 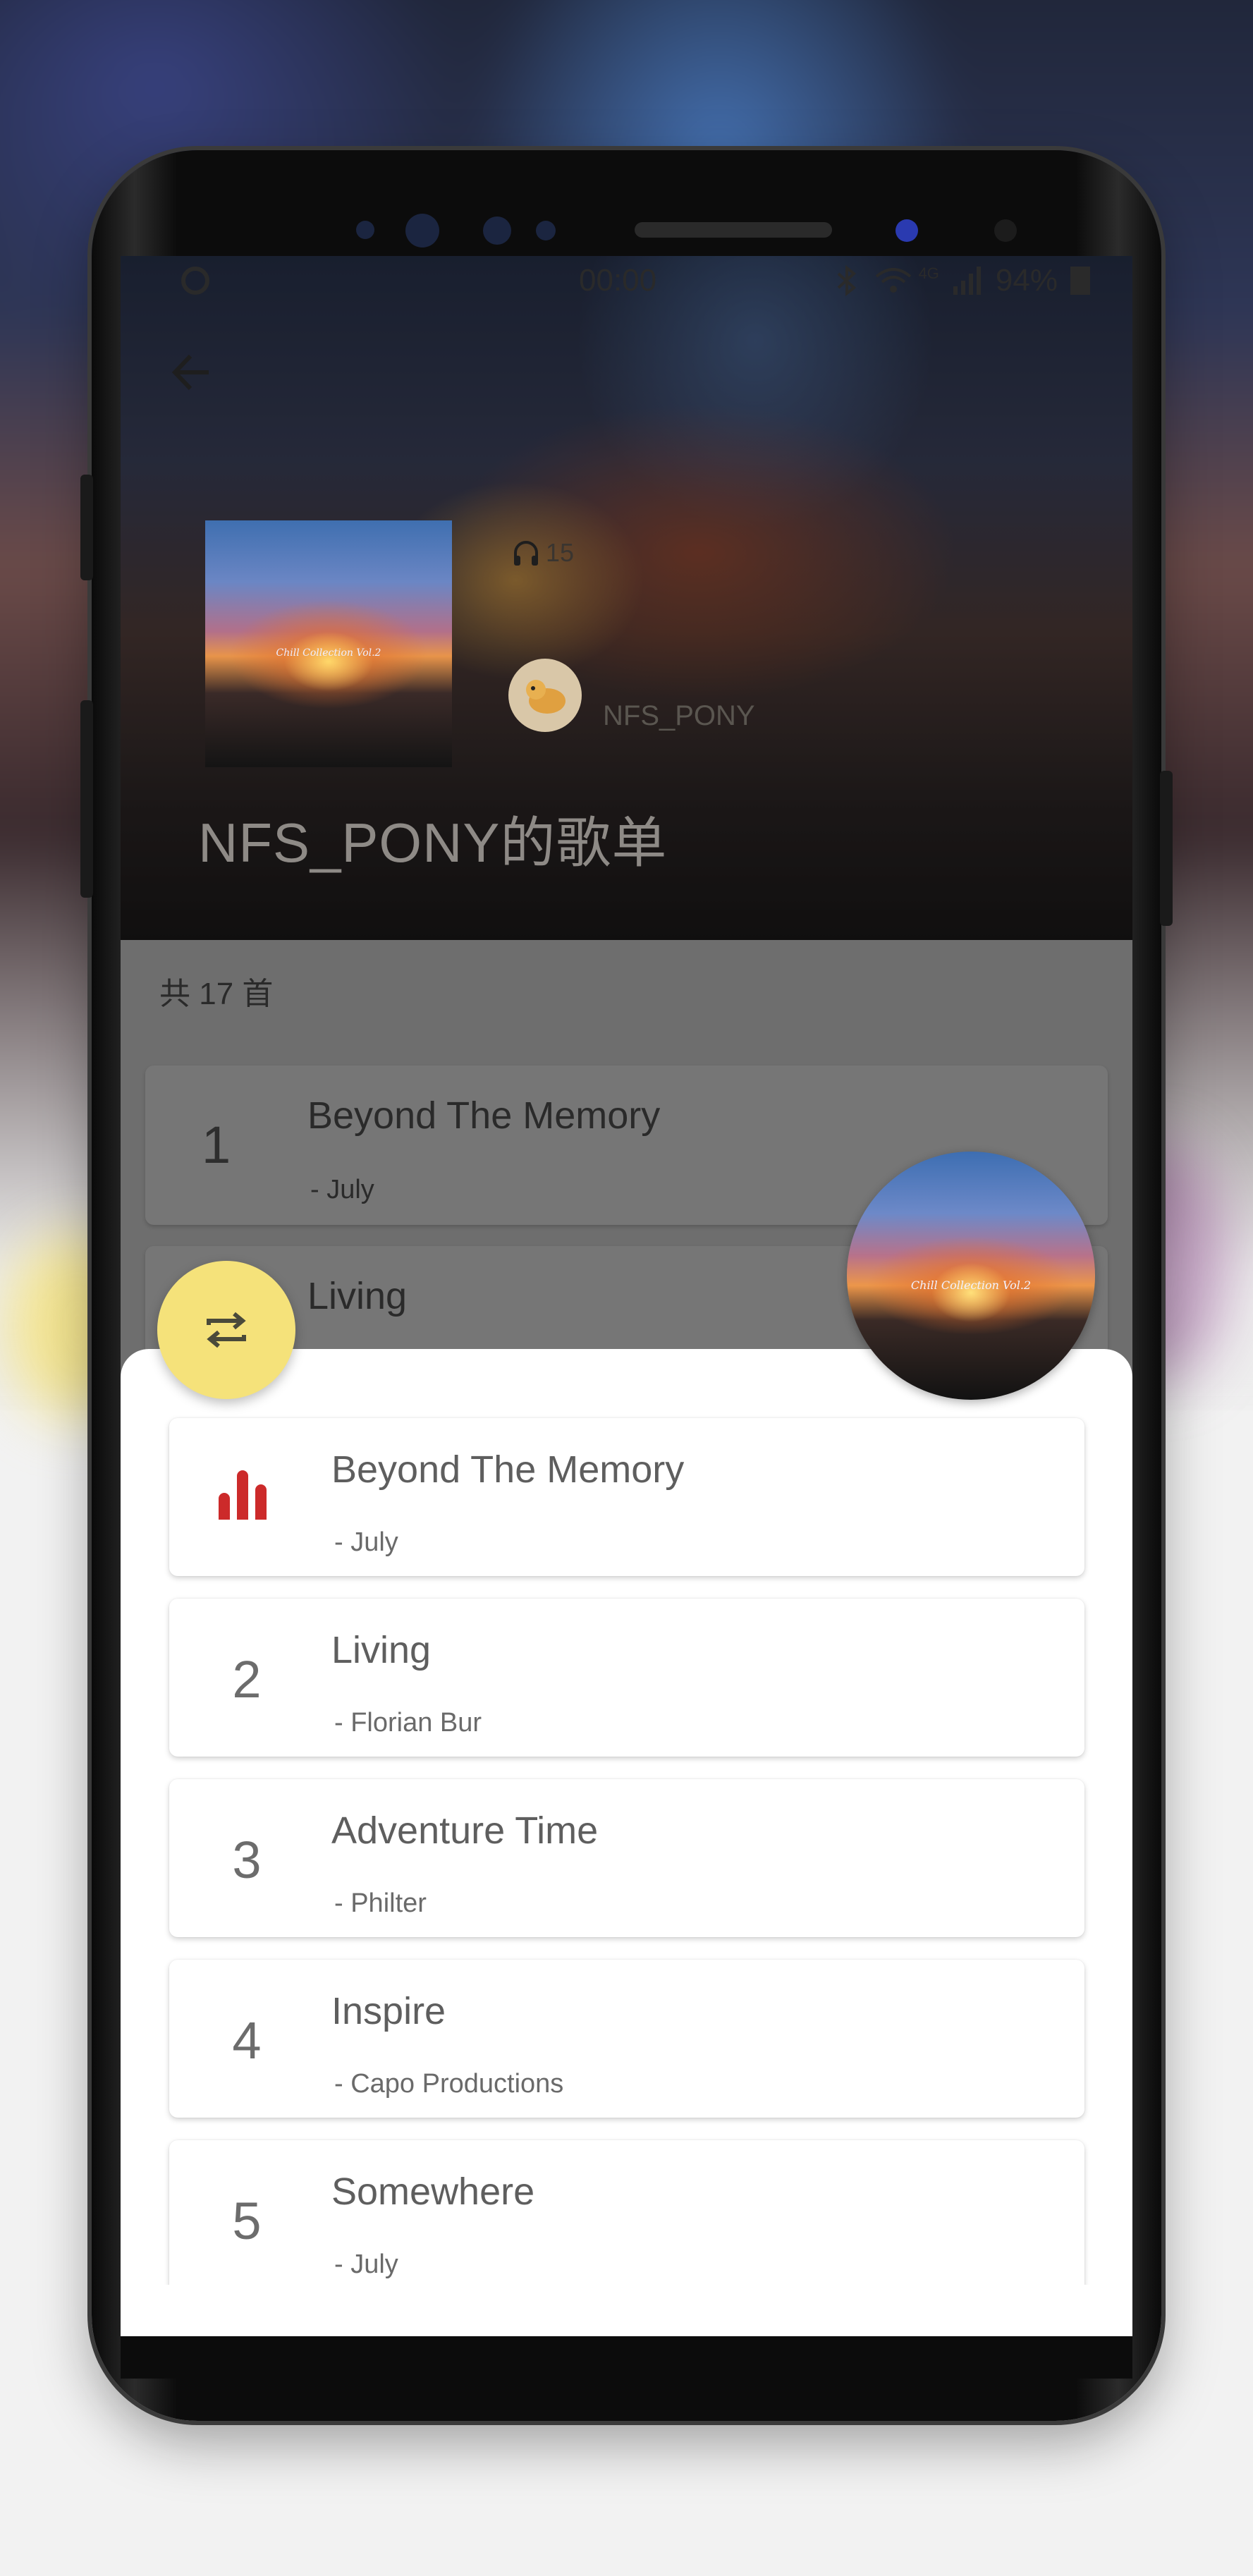 I want to click on now-playing-disc: Chill Collection Vol.2, so click(x=971, y=1276).